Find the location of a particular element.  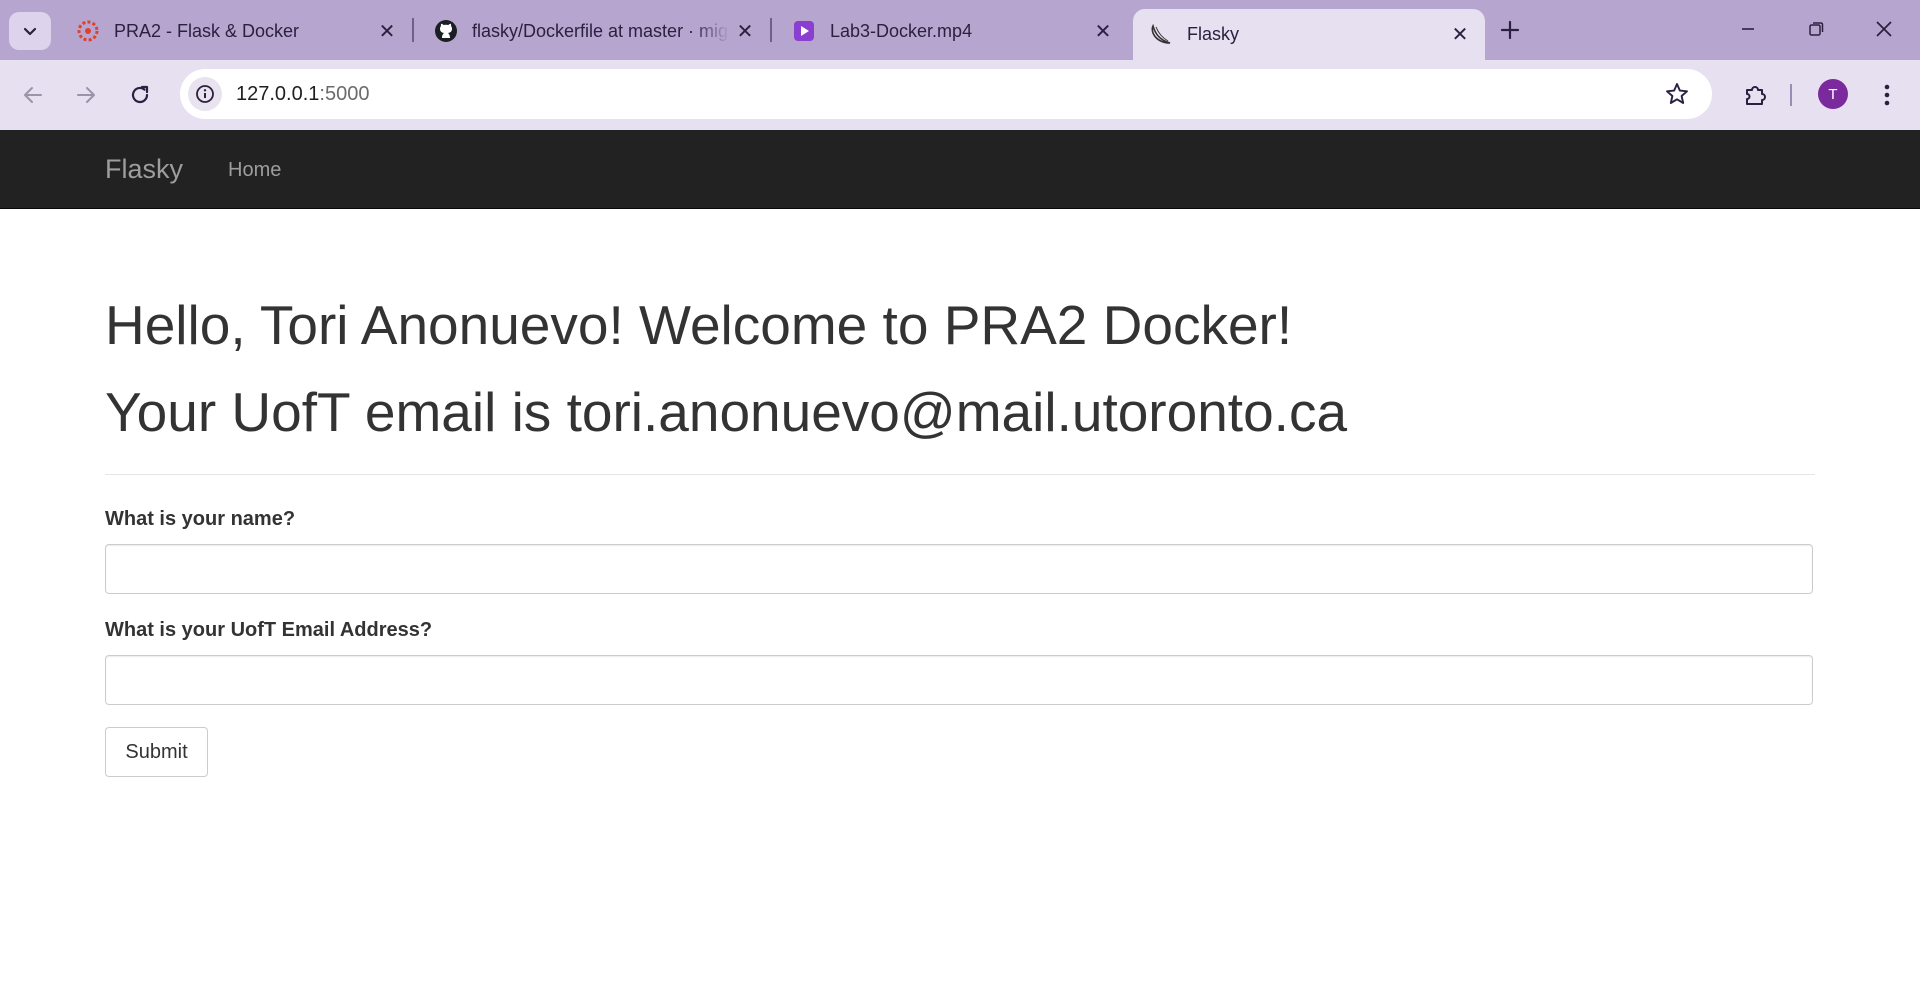

video-play-icon is located at coordinates (804, 31).